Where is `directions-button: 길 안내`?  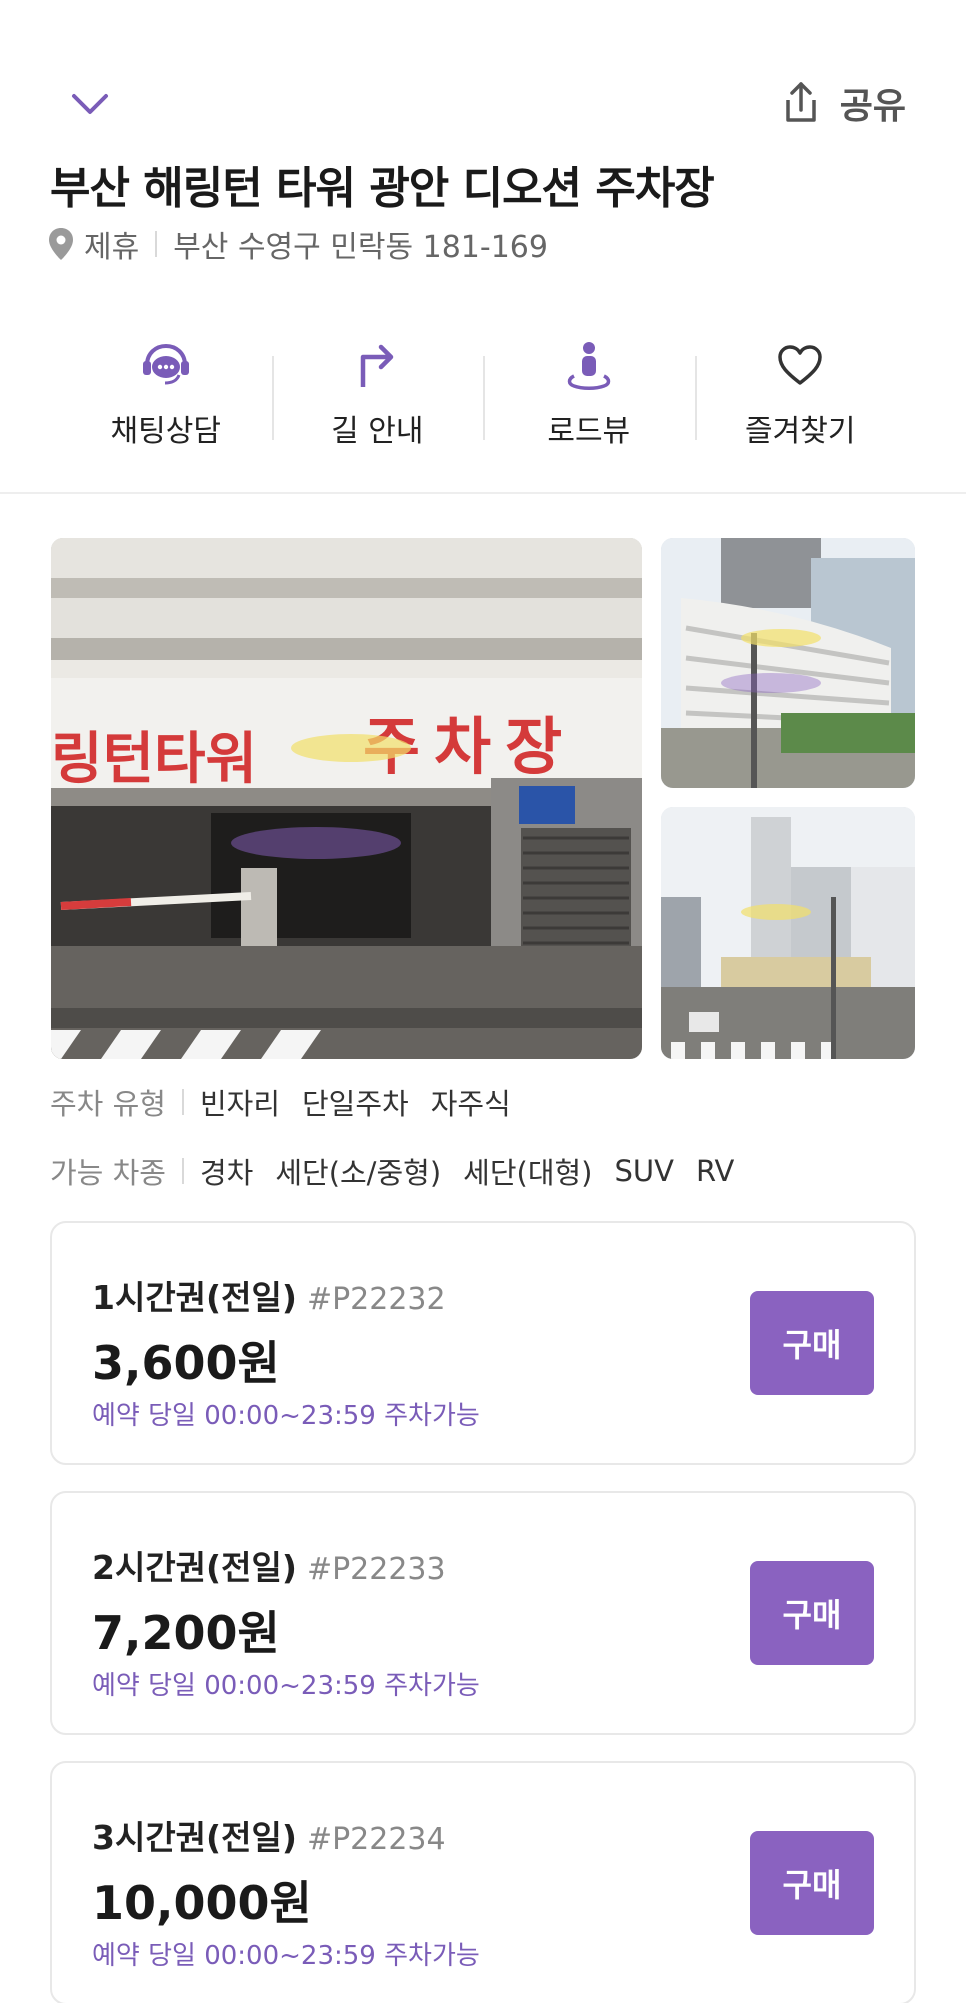
directions-button: 길 안내 is located at coordinates (377, 395).